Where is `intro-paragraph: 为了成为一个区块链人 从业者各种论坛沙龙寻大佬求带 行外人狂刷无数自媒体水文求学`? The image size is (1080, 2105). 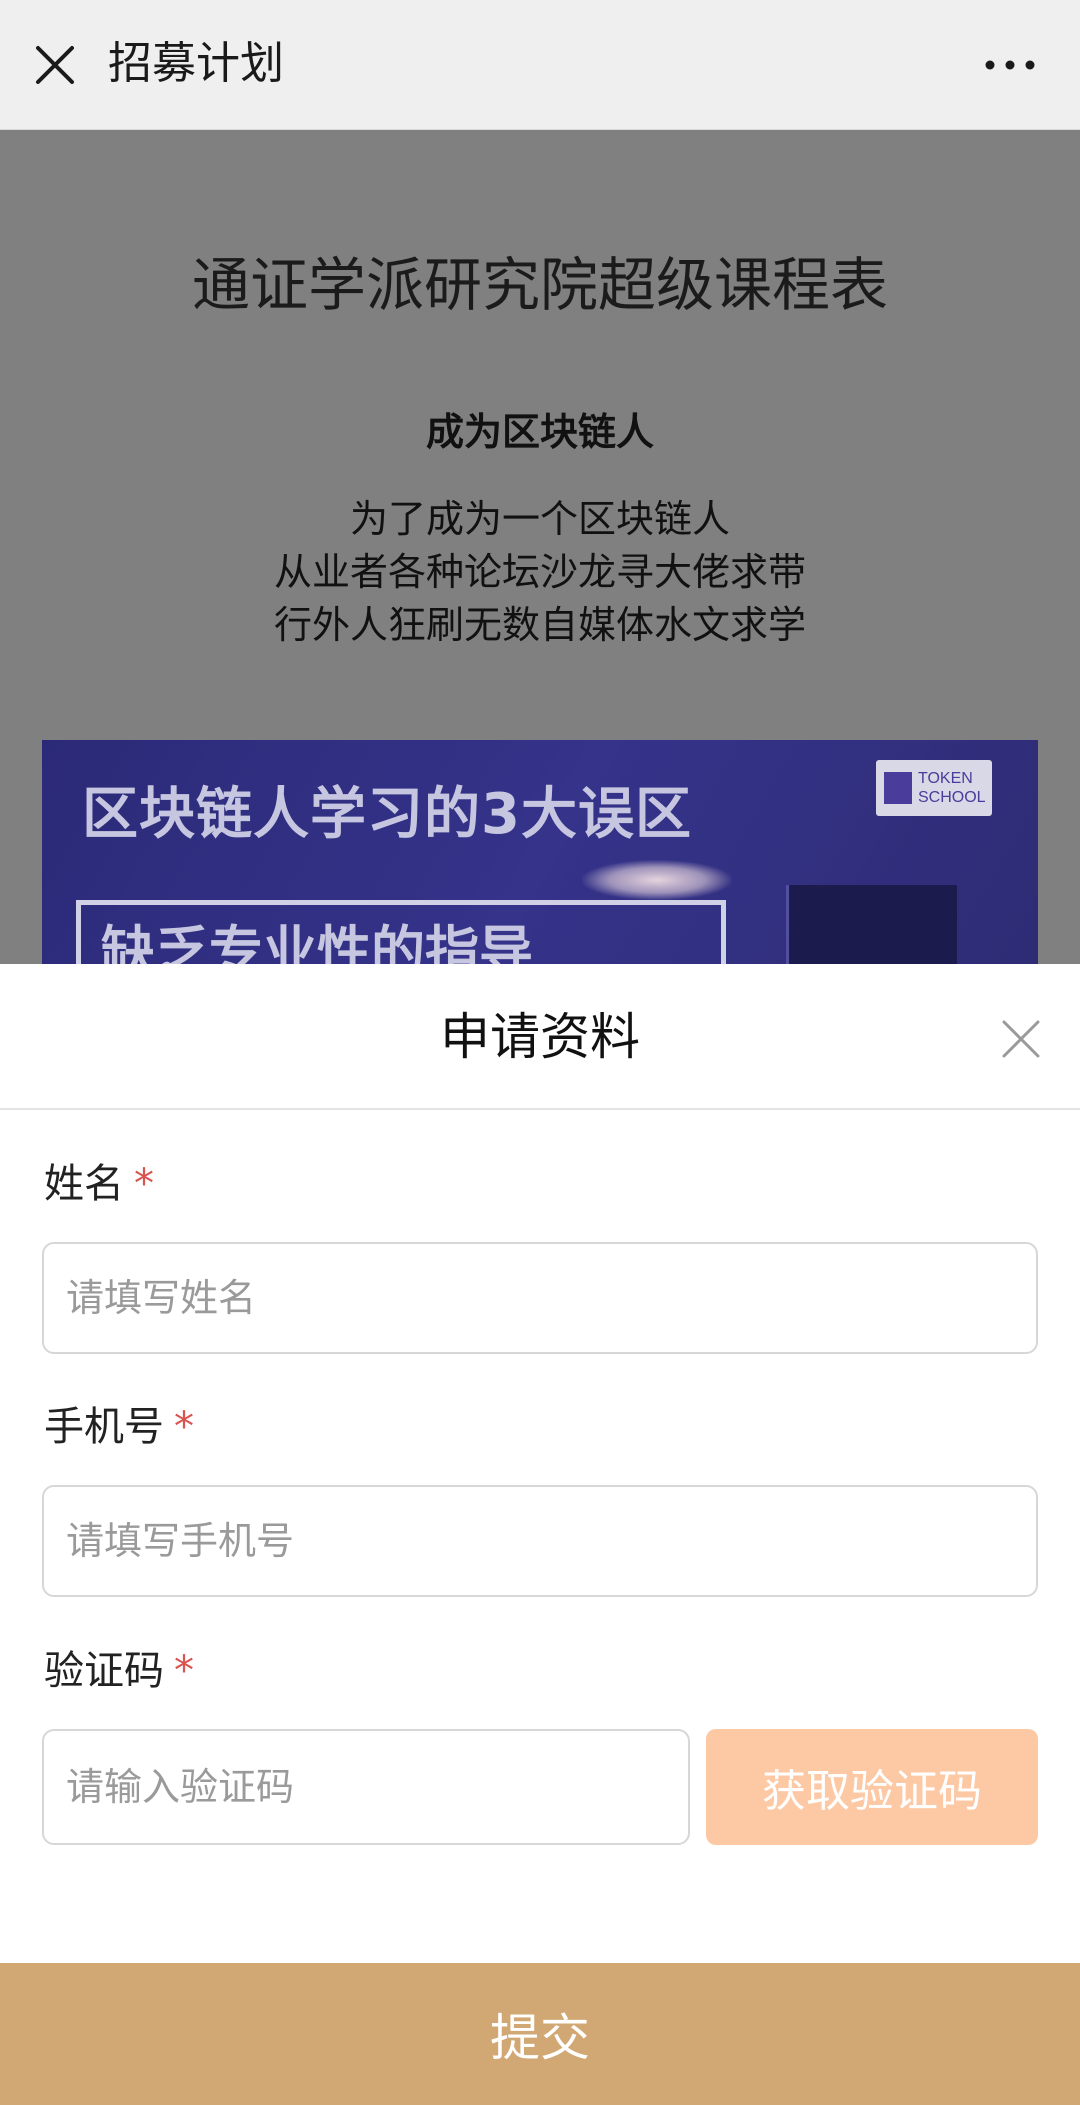 intro-paragraph: 为了成为一个区块链人 从业者各种论坛沙龙寻大佬求带 行外人狂刷无数自媒体水文求学 is located at coordinates (540, 572).